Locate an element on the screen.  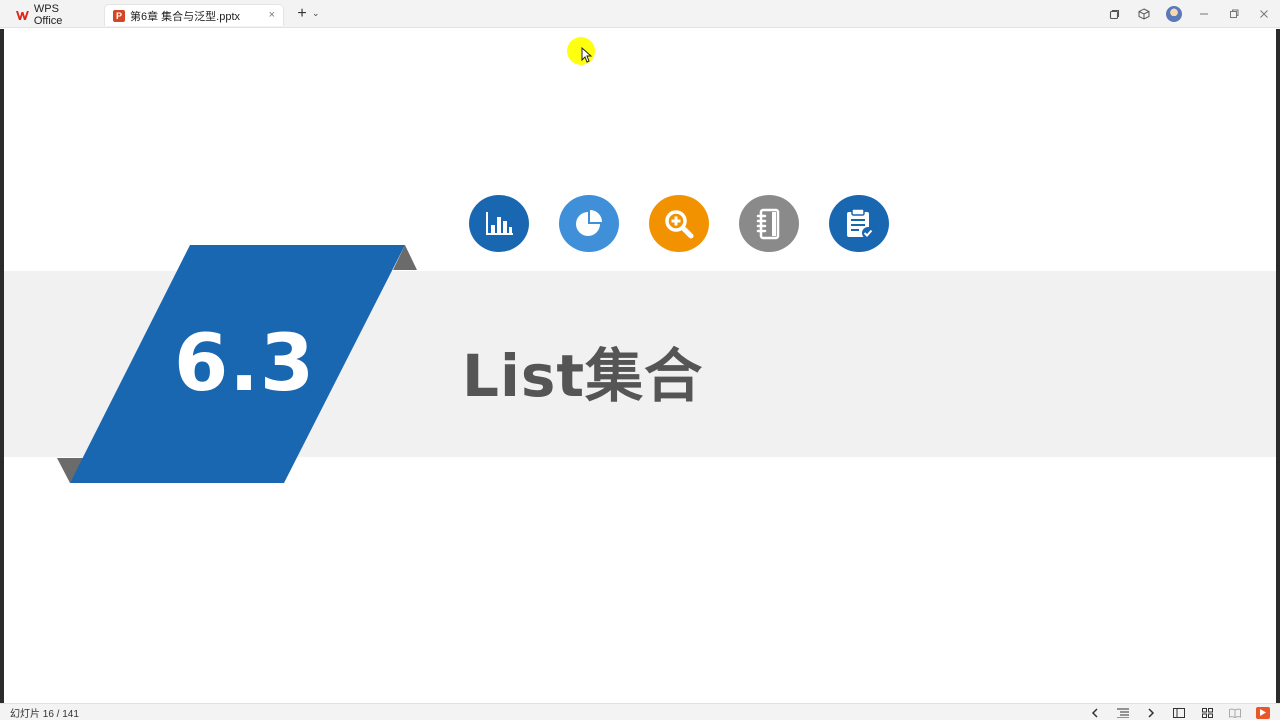
slide-list-icon is located at coordinates (1123, 713).